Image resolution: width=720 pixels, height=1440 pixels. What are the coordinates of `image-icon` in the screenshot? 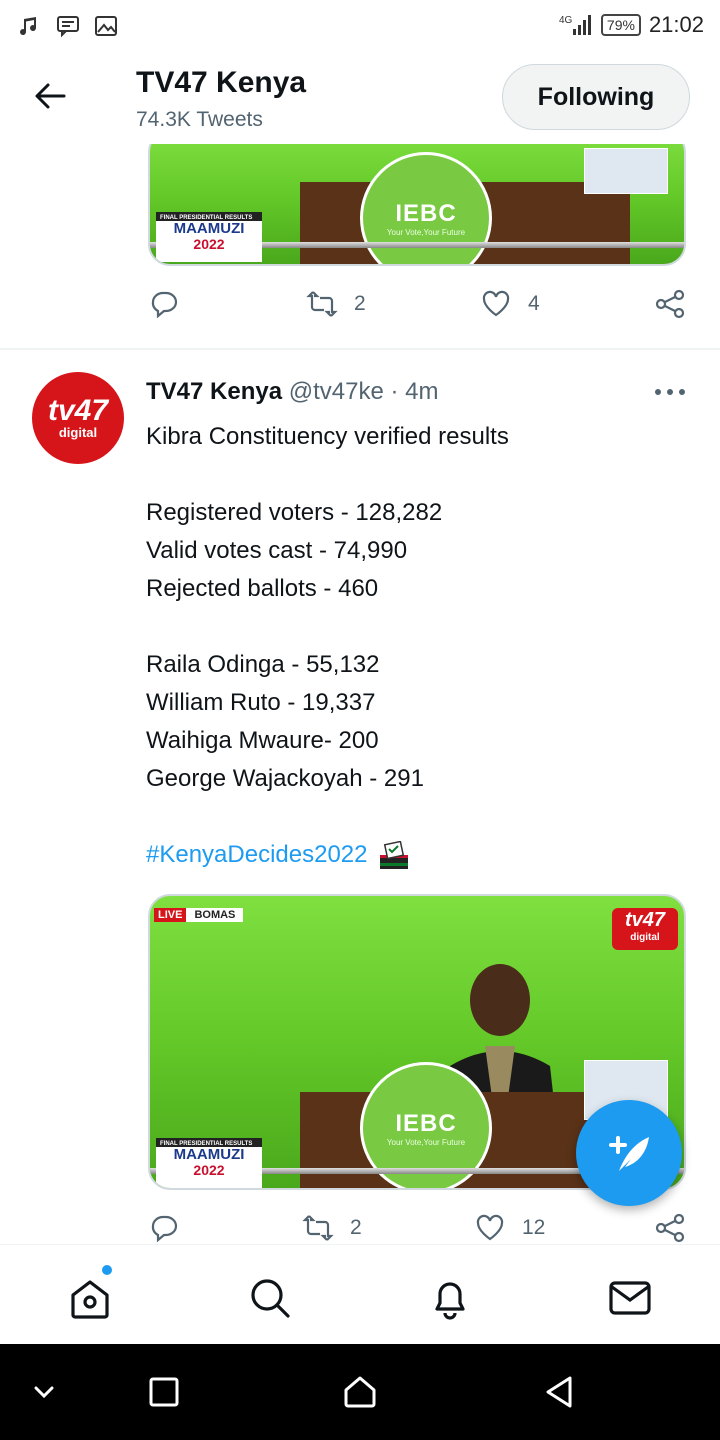 It's located at (106, 26).